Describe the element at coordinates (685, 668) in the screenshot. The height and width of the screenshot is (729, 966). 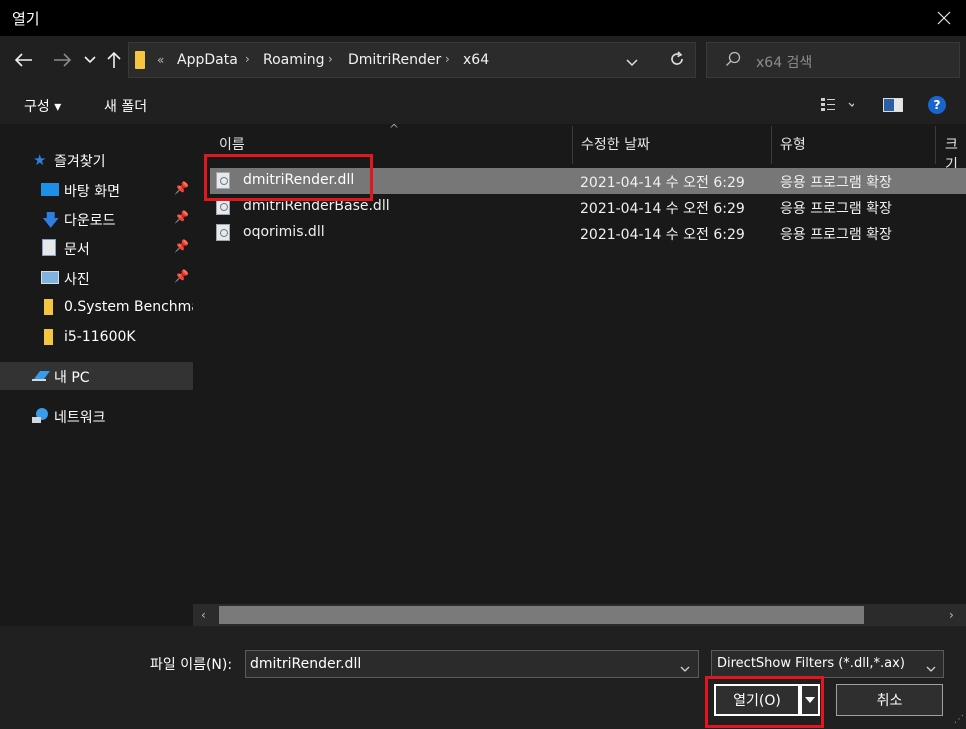
I see `filename-history-button` at that location.